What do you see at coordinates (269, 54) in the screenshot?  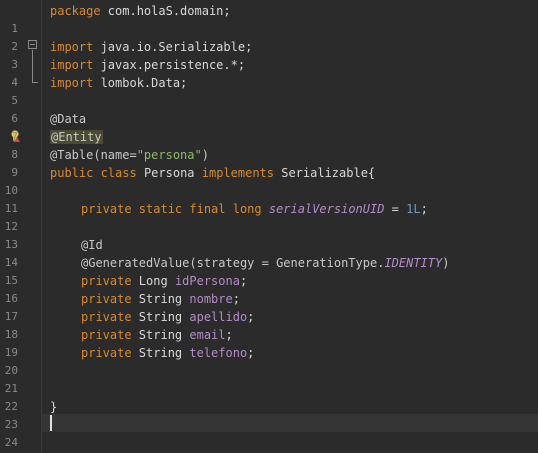 I see `code-line: 3 import java.io.Serializable;` at bounding box center [269, 54].